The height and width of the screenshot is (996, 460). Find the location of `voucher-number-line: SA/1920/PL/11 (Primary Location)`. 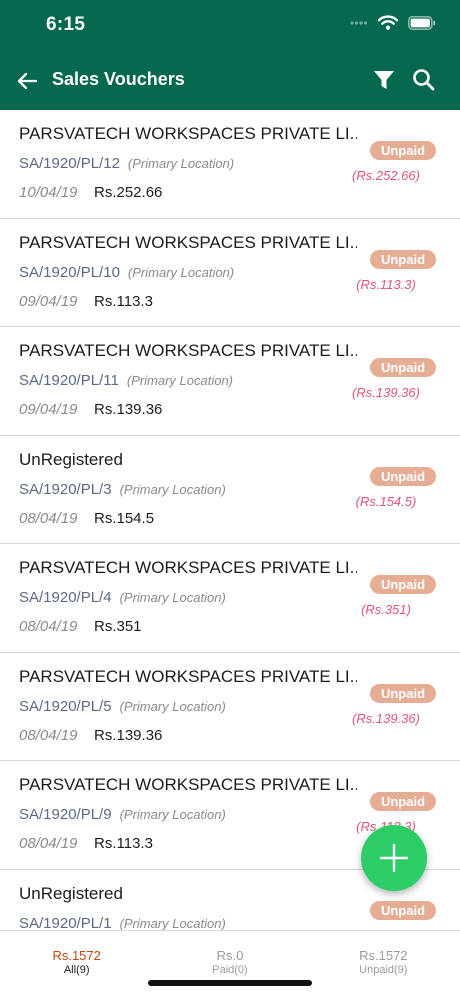

voucher-number-line: SA/1920/PL/11 (Primary Location) is located at coordinates (126, 380).